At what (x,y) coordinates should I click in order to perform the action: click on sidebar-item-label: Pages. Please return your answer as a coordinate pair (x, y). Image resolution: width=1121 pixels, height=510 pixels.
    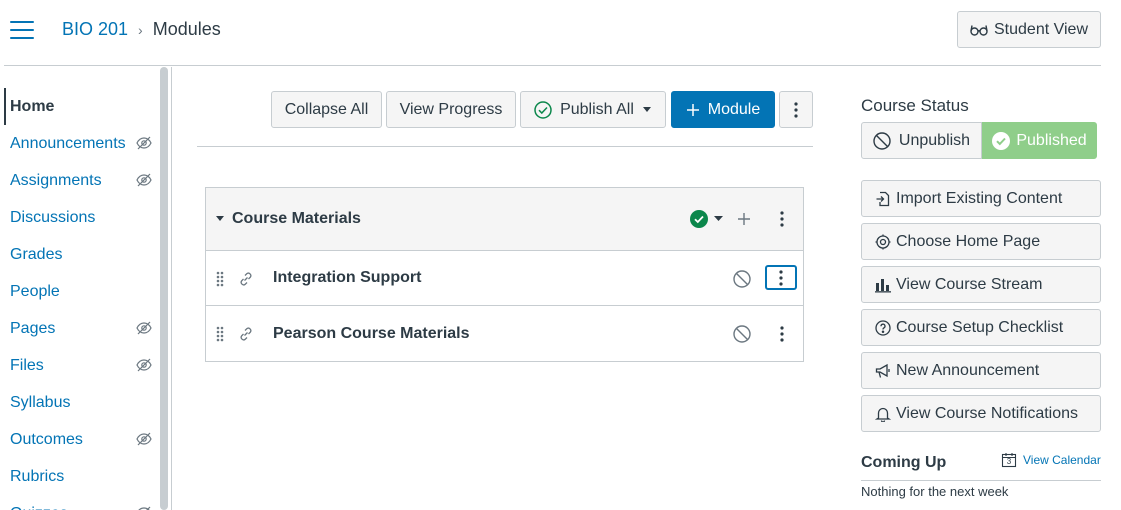
    Looking at the image, I should click on (33, 328).